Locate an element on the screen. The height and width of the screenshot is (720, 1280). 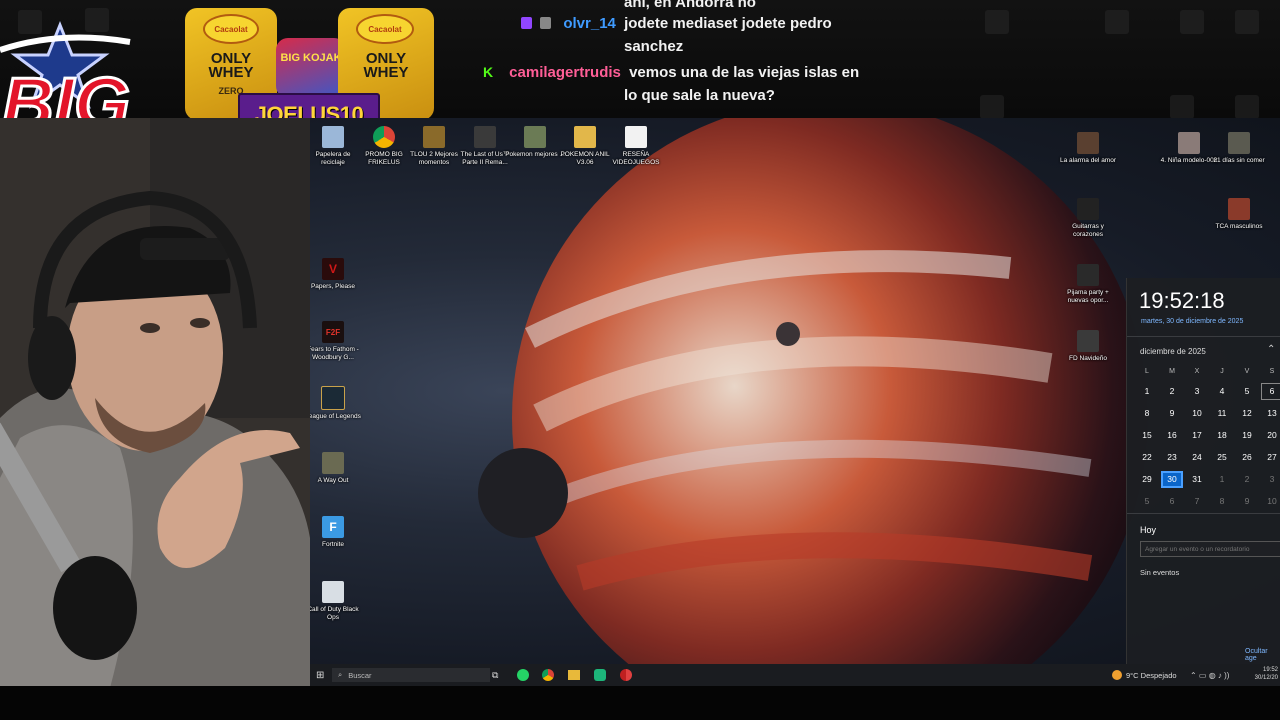
calendar-day: 17 is located at coordinates (1197, 435).